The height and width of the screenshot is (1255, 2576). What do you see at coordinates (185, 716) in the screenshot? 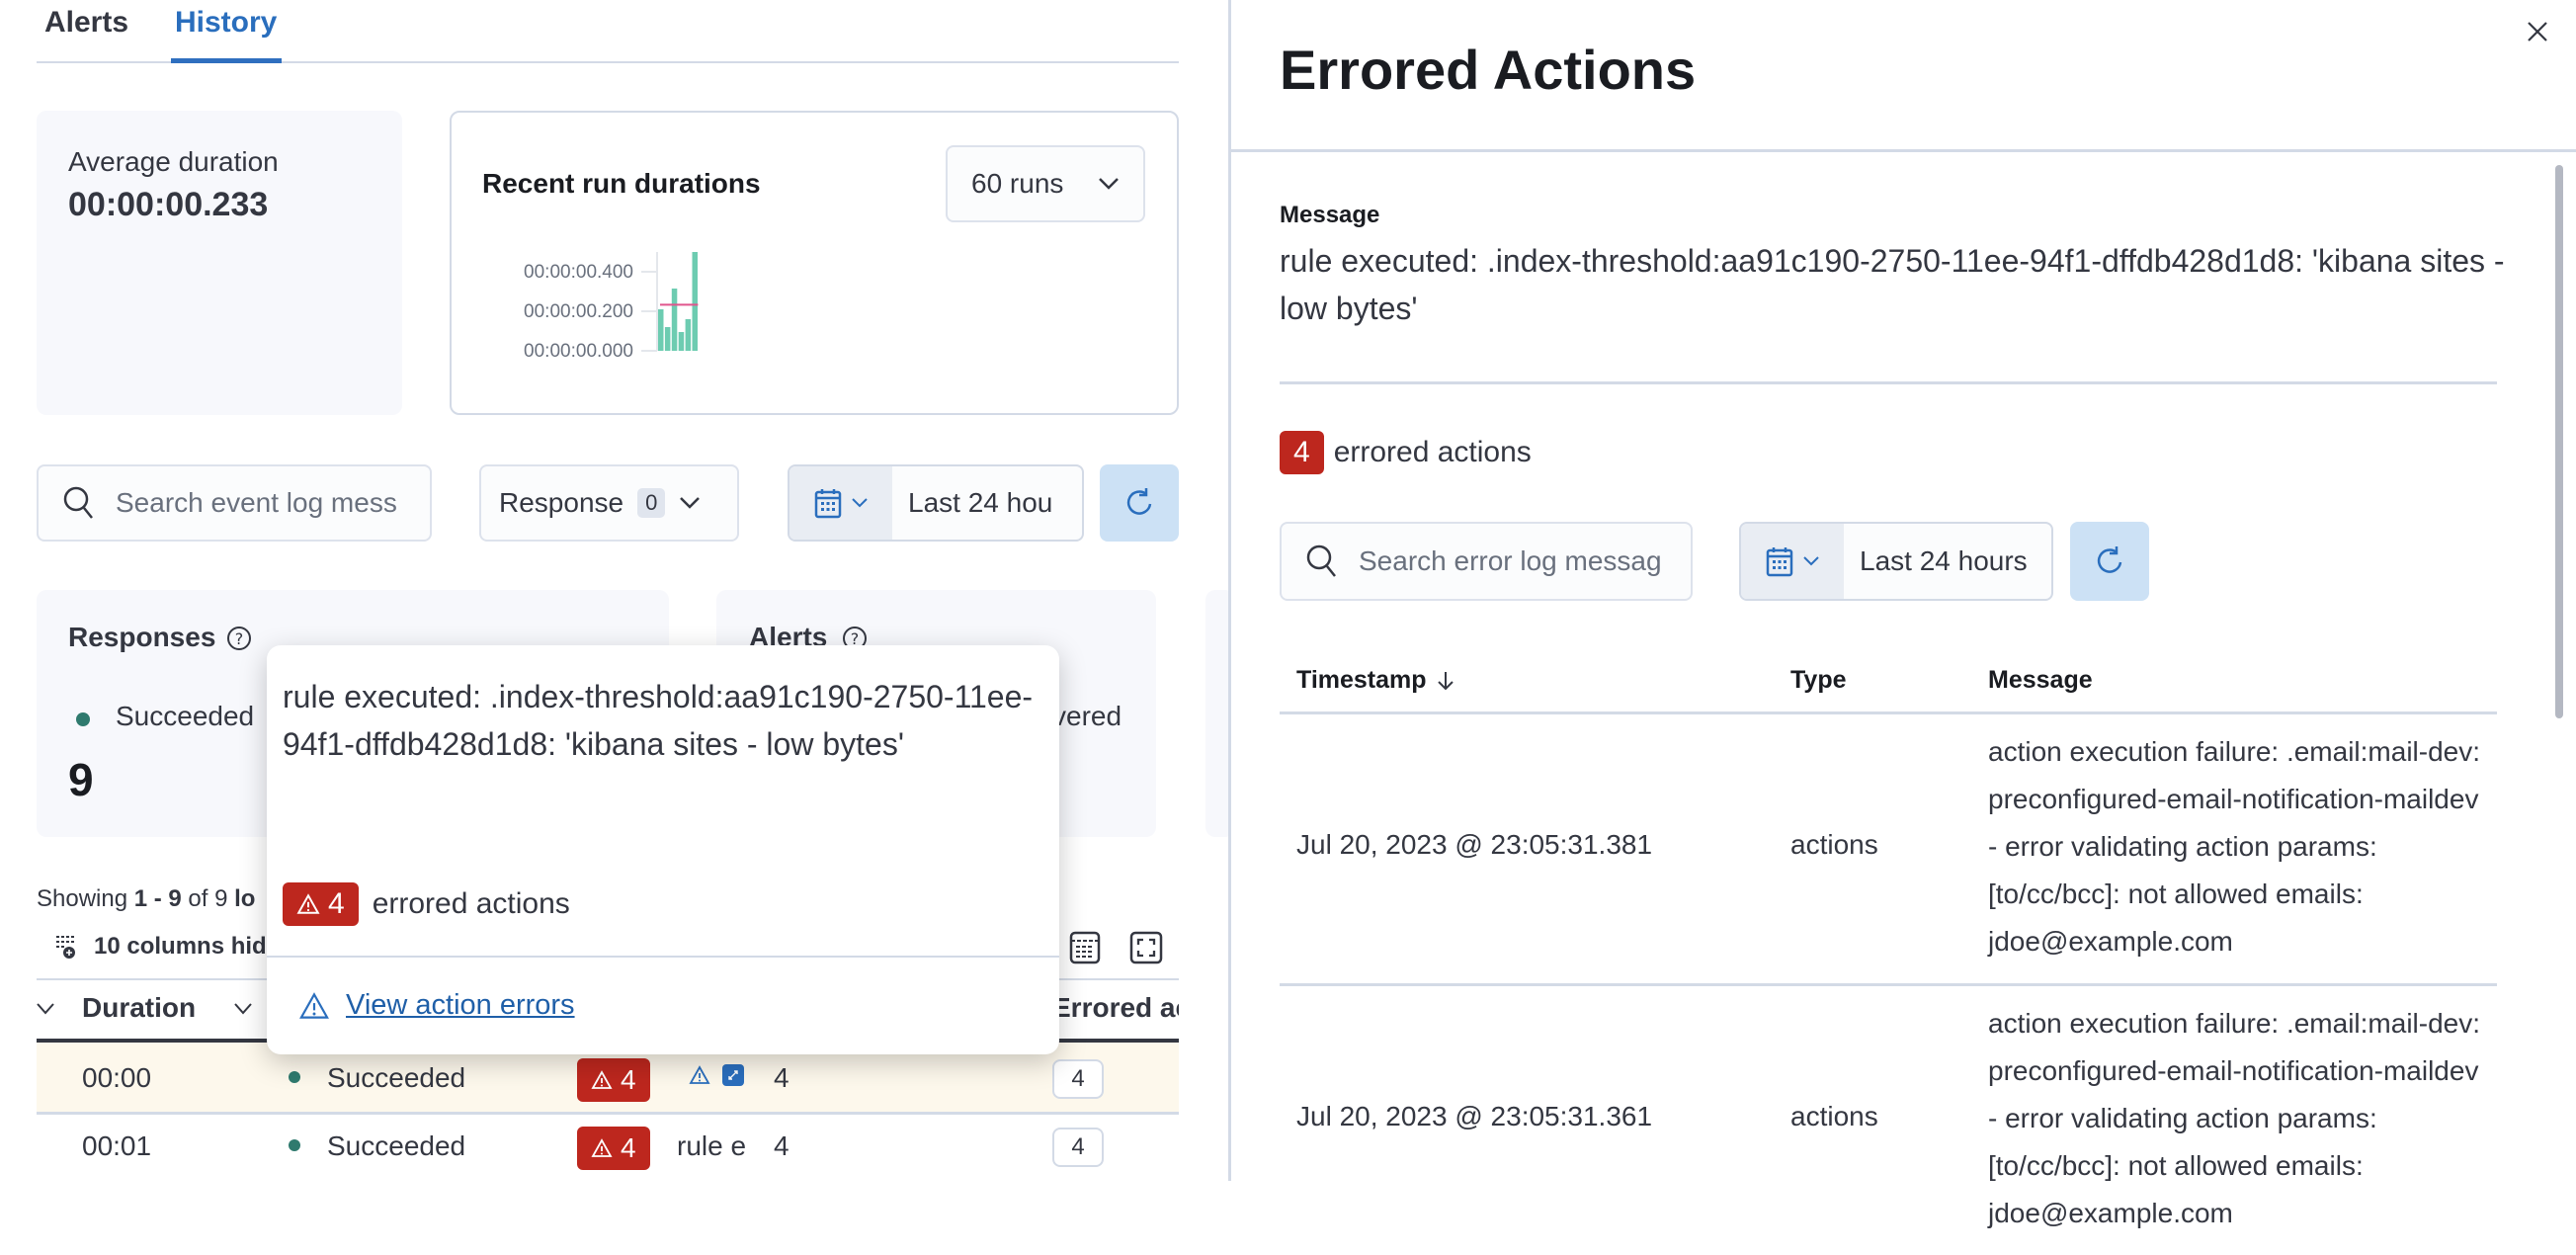
I see `succeeded-legend: Succeeded` at bounding box center [185, 716].